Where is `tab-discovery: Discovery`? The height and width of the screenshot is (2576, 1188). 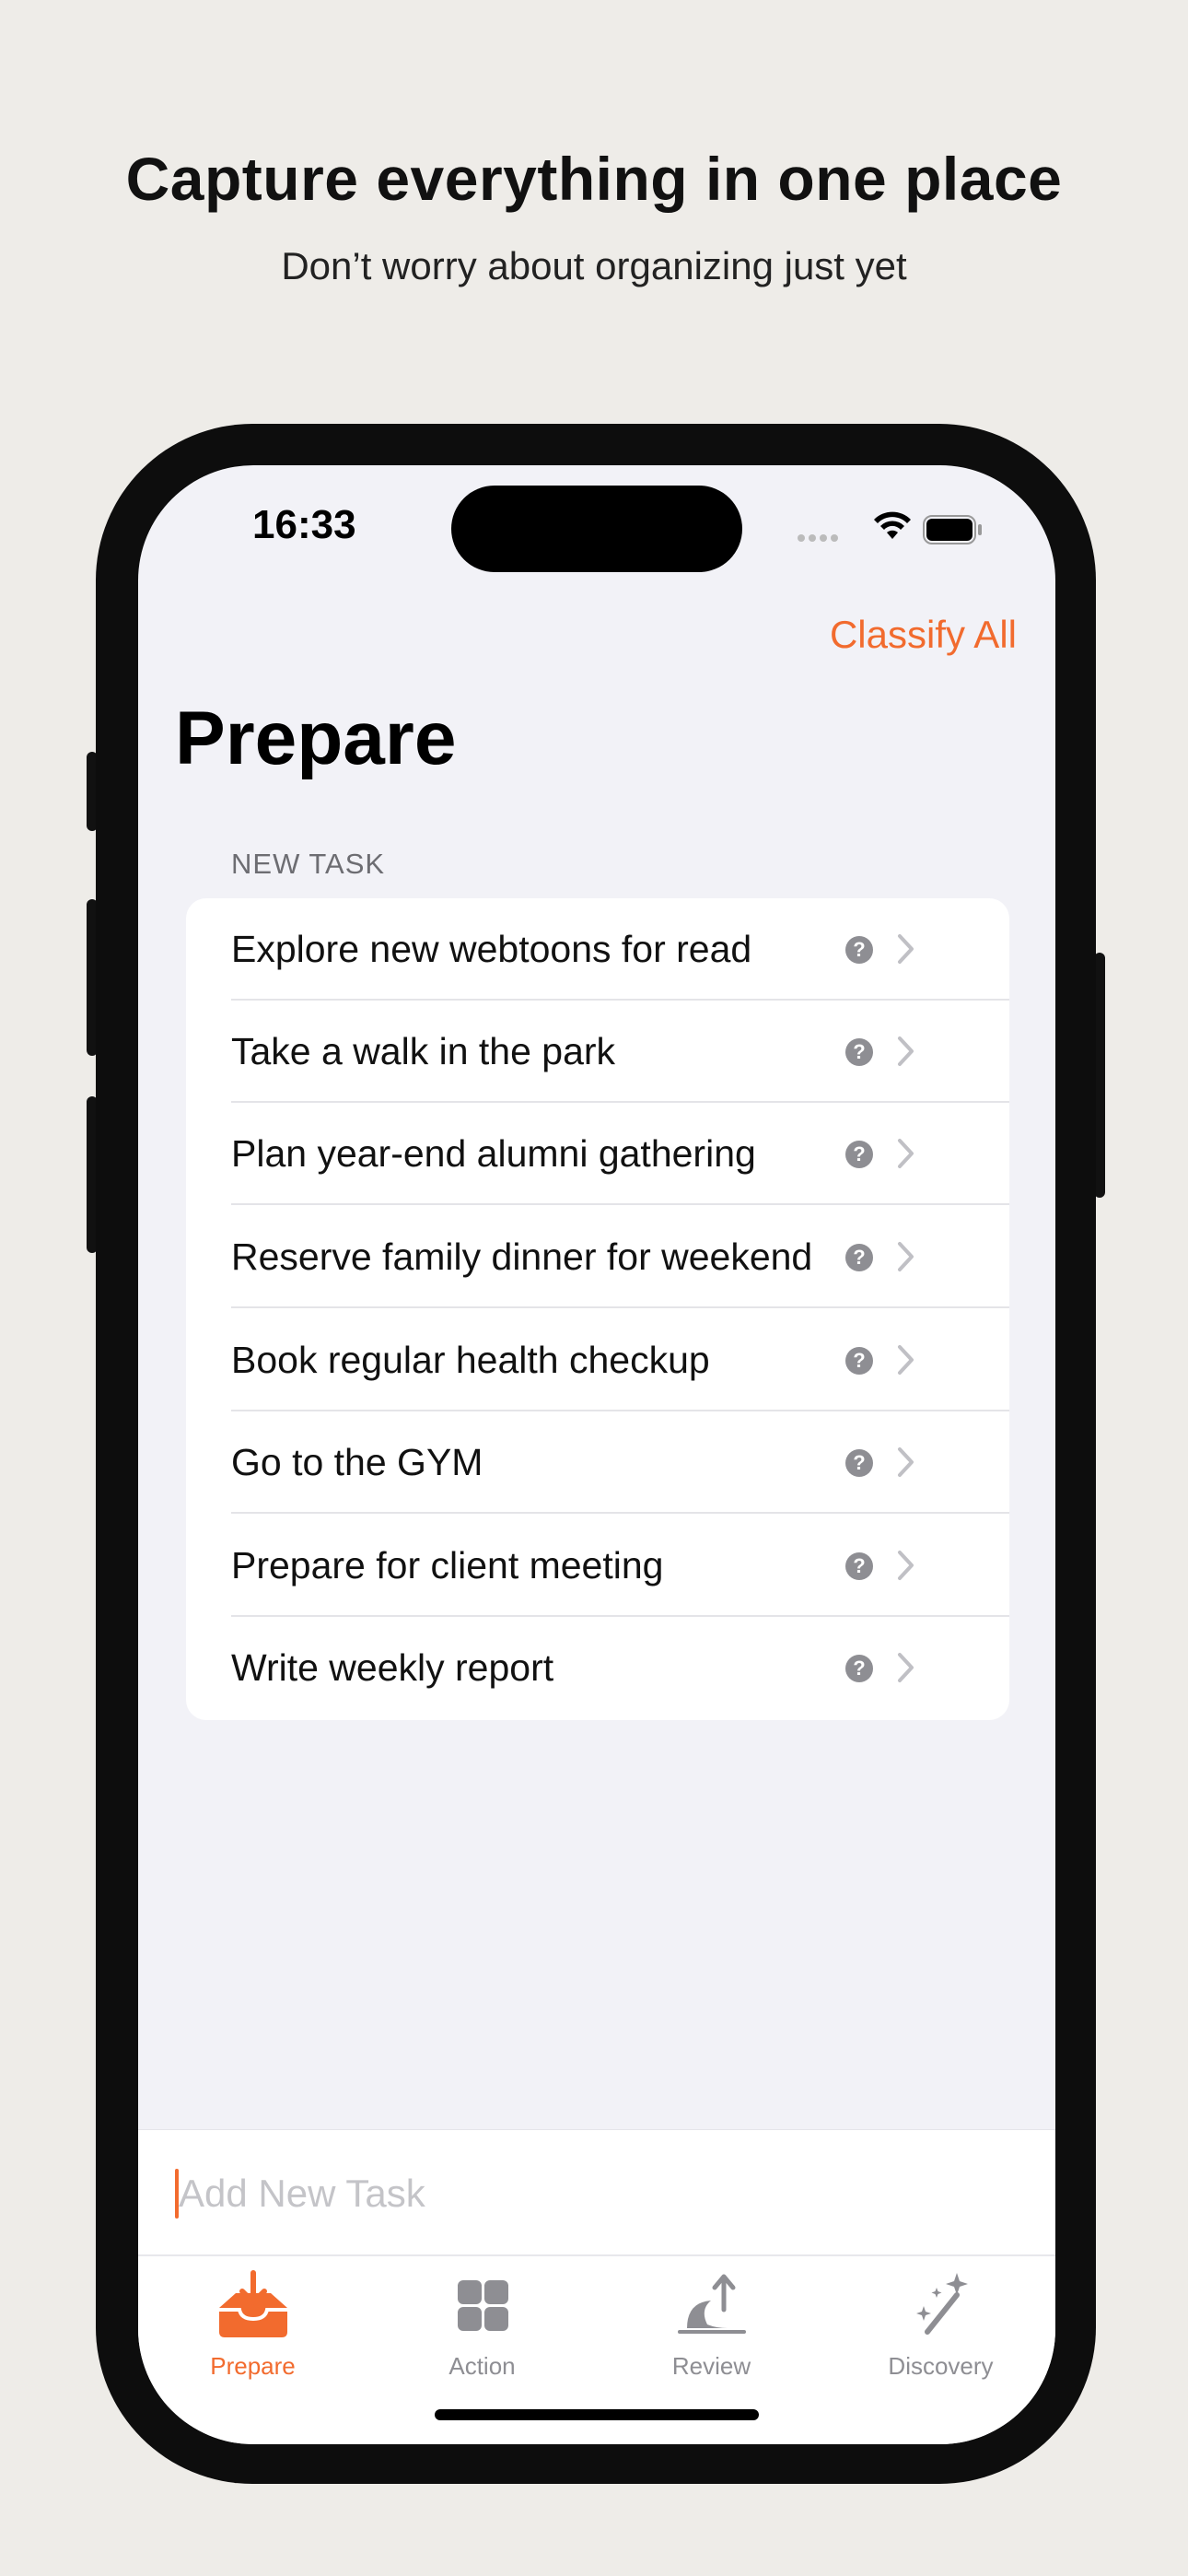 tab-discovery: Discovery is located at coordinates (940, 2329).